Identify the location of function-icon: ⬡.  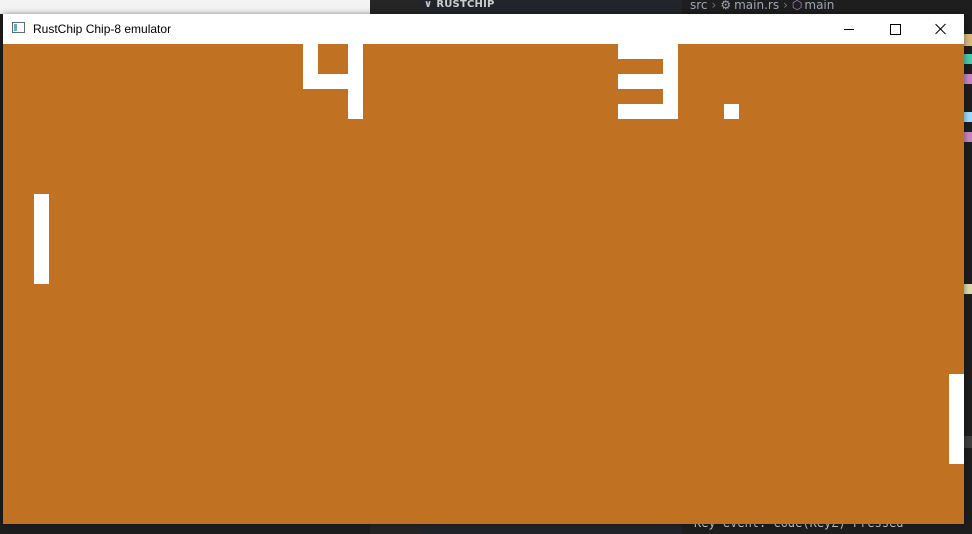
(797, 6).